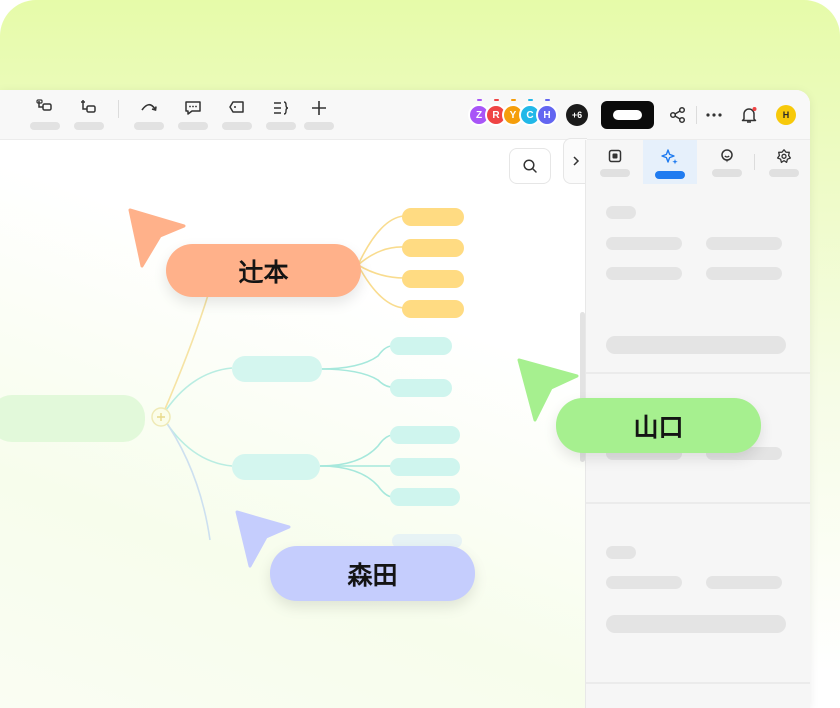 Image resolution: width=840 pixels, height=708 pixels. Describe the element at coordinates (263, 270) in the screenshot. I see `cursor-name-tag: 辻本` at that location.